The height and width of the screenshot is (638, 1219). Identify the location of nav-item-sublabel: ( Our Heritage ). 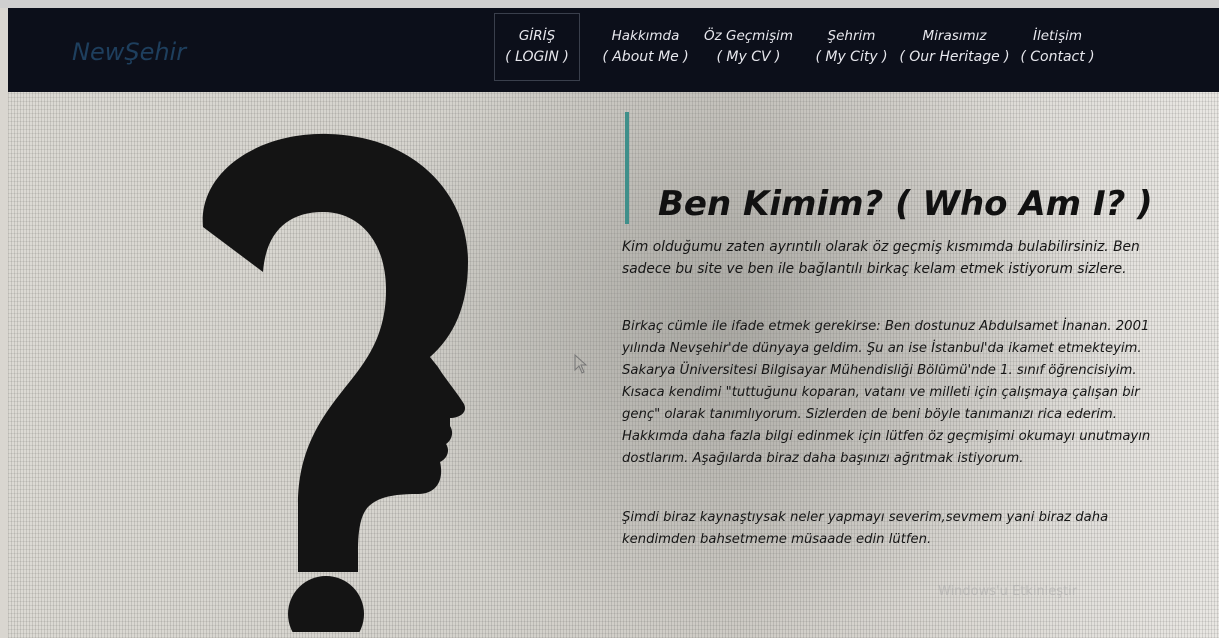
(954, 57).